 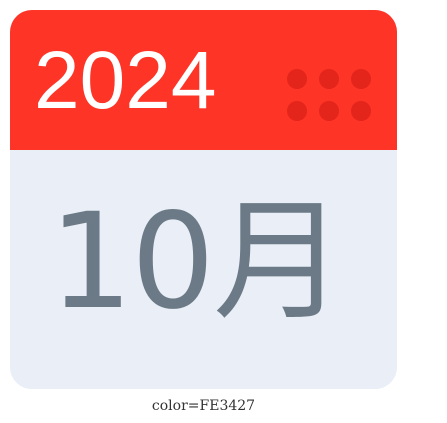 I want to click on dots-grid-icon, so click(x=331, y=96).